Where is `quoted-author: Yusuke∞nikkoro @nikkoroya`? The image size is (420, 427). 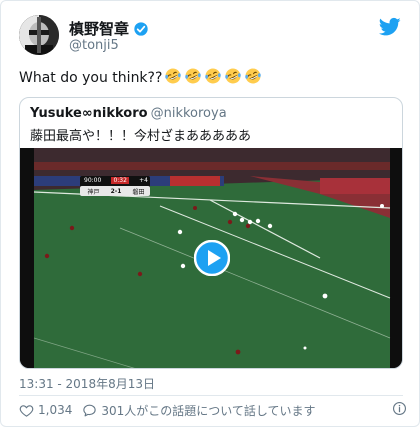
quoted-author: Yusuke∞nikkoro @nikkoroya is located at coordinates (128, 113).